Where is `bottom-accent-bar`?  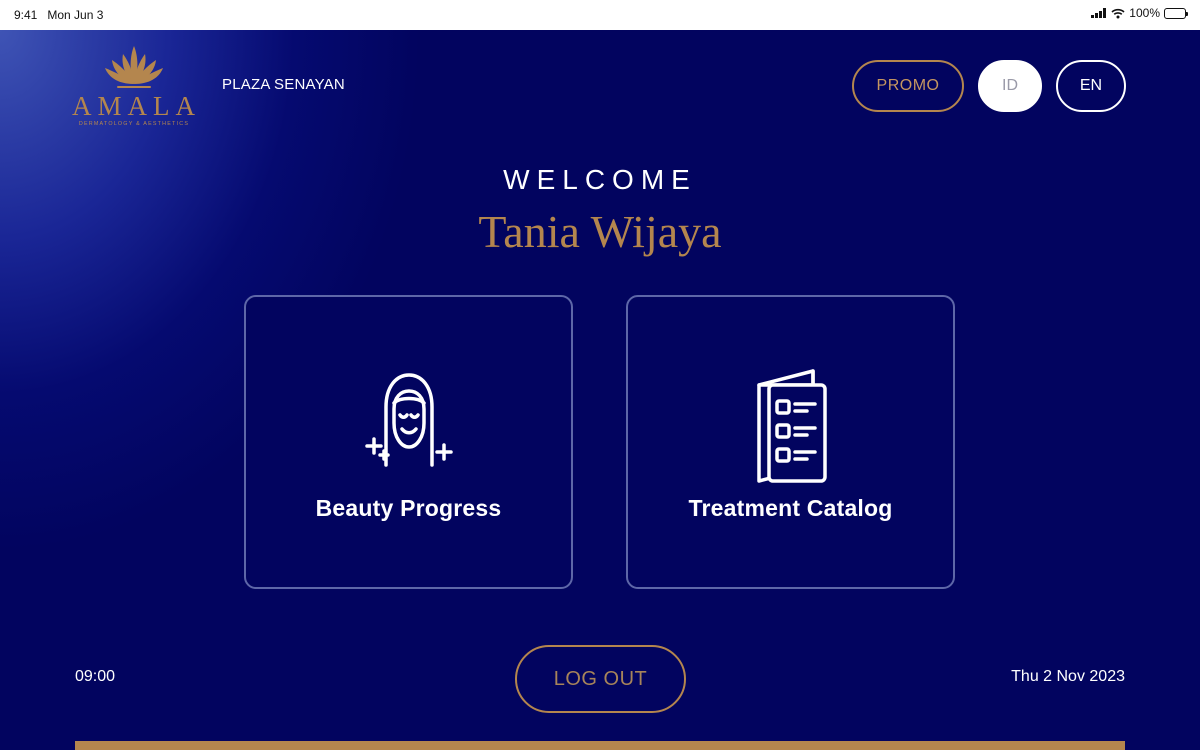
bottom-accent-bar is located at coordinates (600, 745).